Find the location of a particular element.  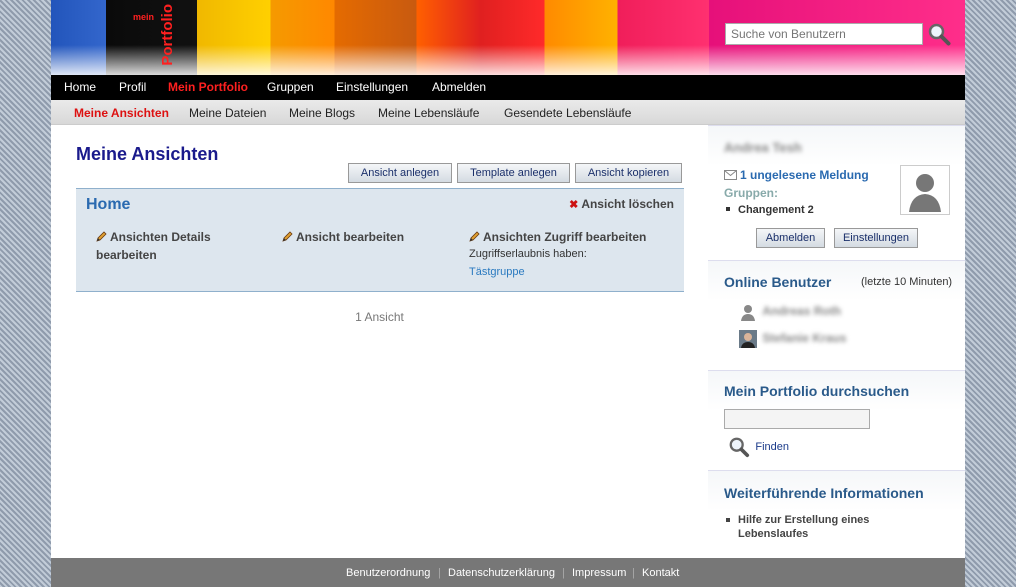

footer-link-impressum: Impressum is located at coordinates (599, 573).